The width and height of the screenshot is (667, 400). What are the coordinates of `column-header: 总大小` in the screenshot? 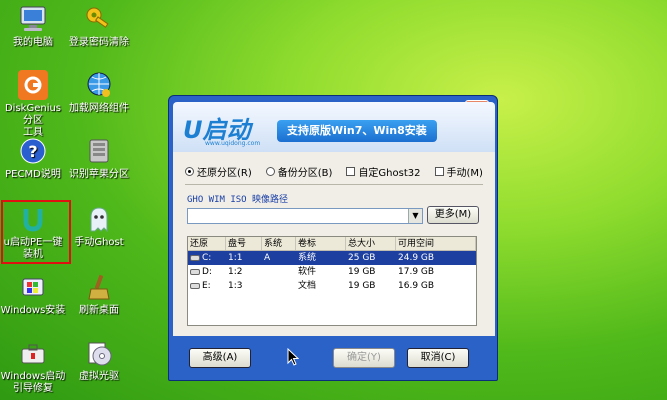 It's located at (371, 243).